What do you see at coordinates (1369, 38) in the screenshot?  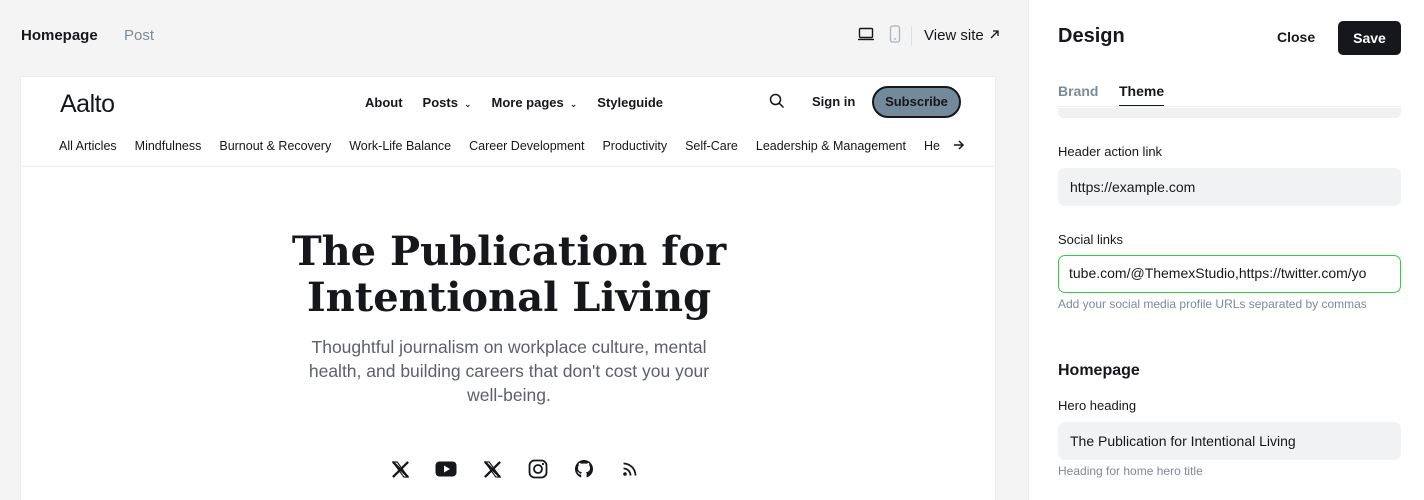 I see `save-button: Save` at bounding box center [1369, 38].